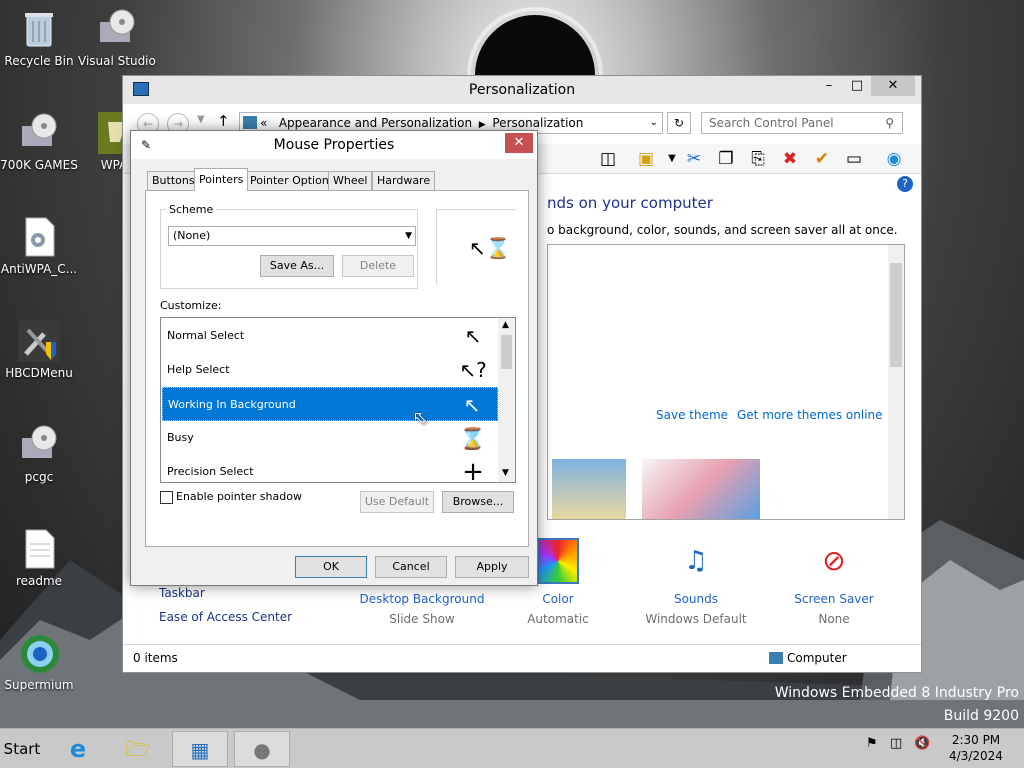 Image resolution: width=1024 pixels, height=768 pixels. Describe the element at coordinates (267, 123) in the screenshot. I see `address-overflow-icon: «` at that location.